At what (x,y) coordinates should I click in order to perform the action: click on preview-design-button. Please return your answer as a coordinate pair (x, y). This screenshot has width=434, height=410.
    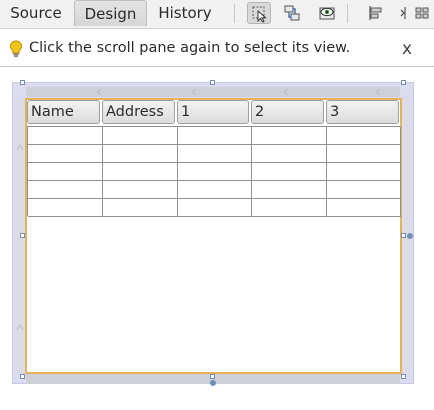
    Looking at the image, I should click on (327, 13).